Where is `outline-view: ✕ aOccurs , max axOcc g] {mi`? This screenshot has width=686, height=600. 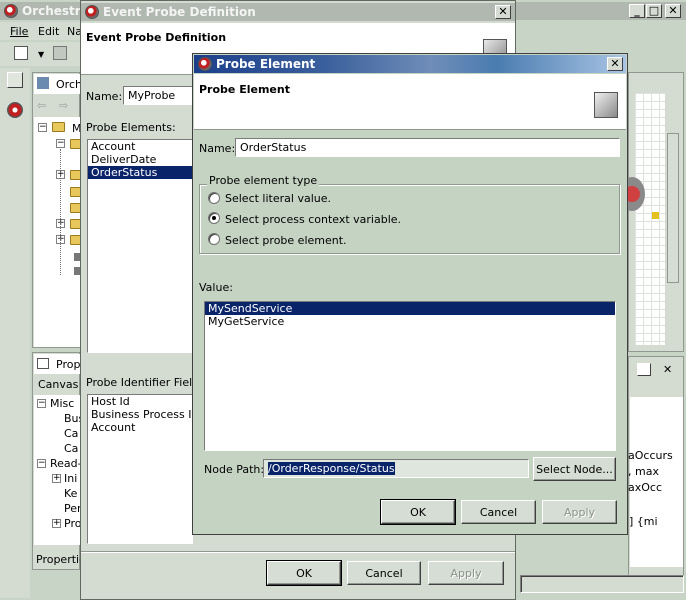 outline-view: ✕ aOccurs , max axOcc g] {mi is located at coordinates (653, 466).